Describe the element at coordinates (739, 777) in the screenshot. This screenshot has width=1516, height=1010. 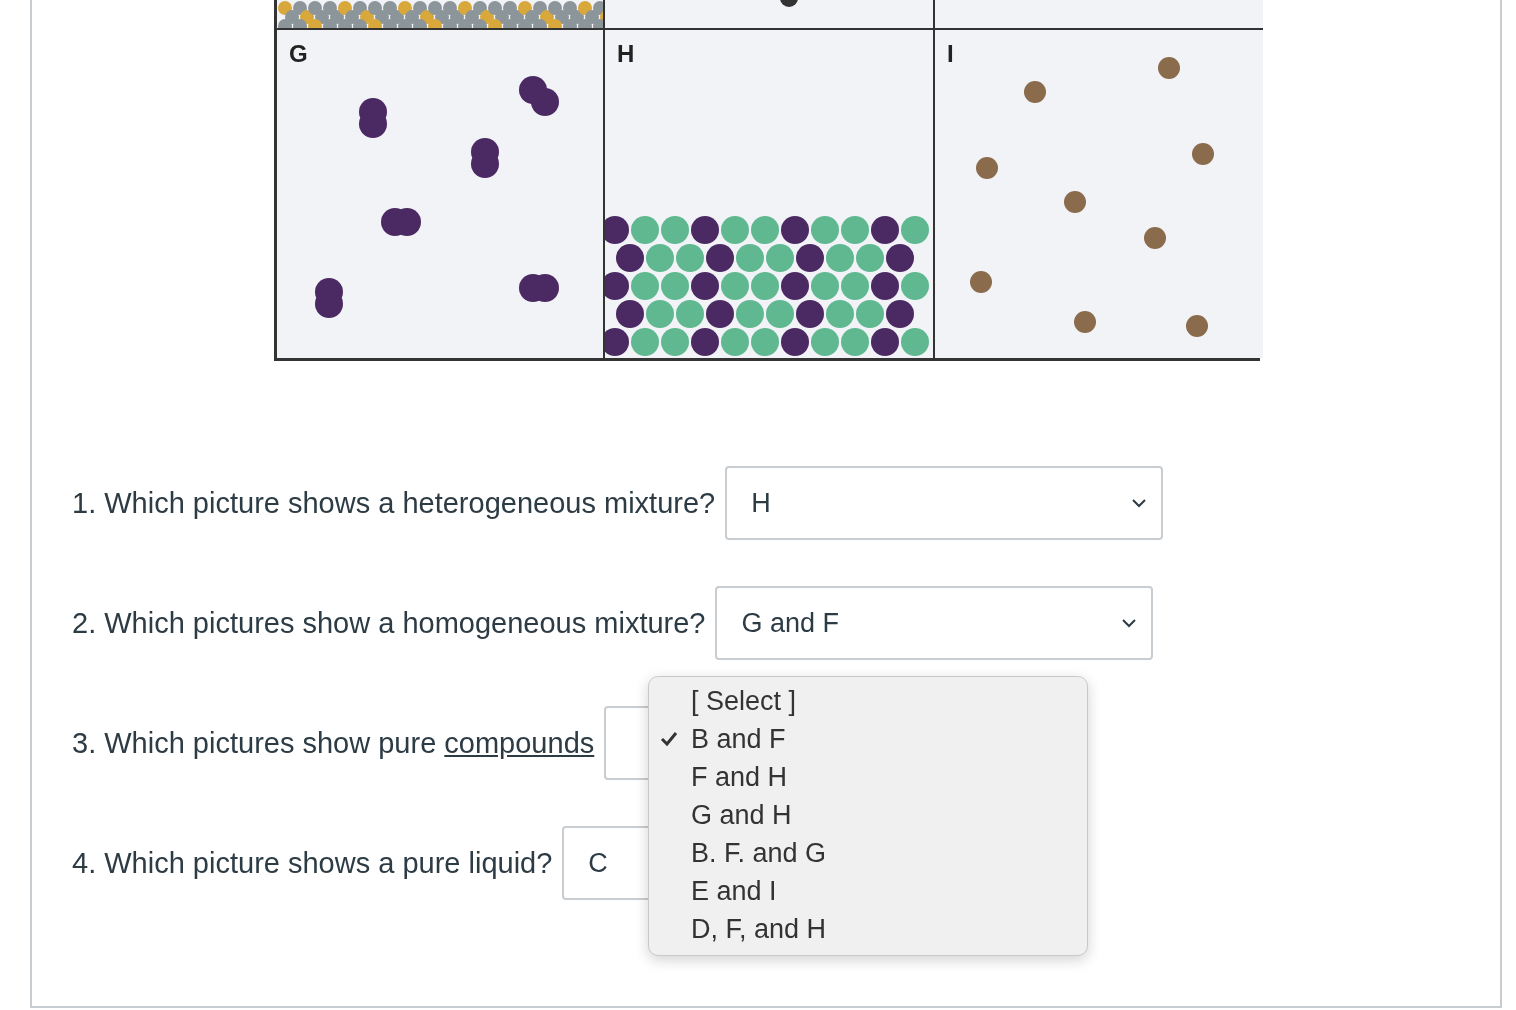
I see `dropdown-option: F and H` at that location.